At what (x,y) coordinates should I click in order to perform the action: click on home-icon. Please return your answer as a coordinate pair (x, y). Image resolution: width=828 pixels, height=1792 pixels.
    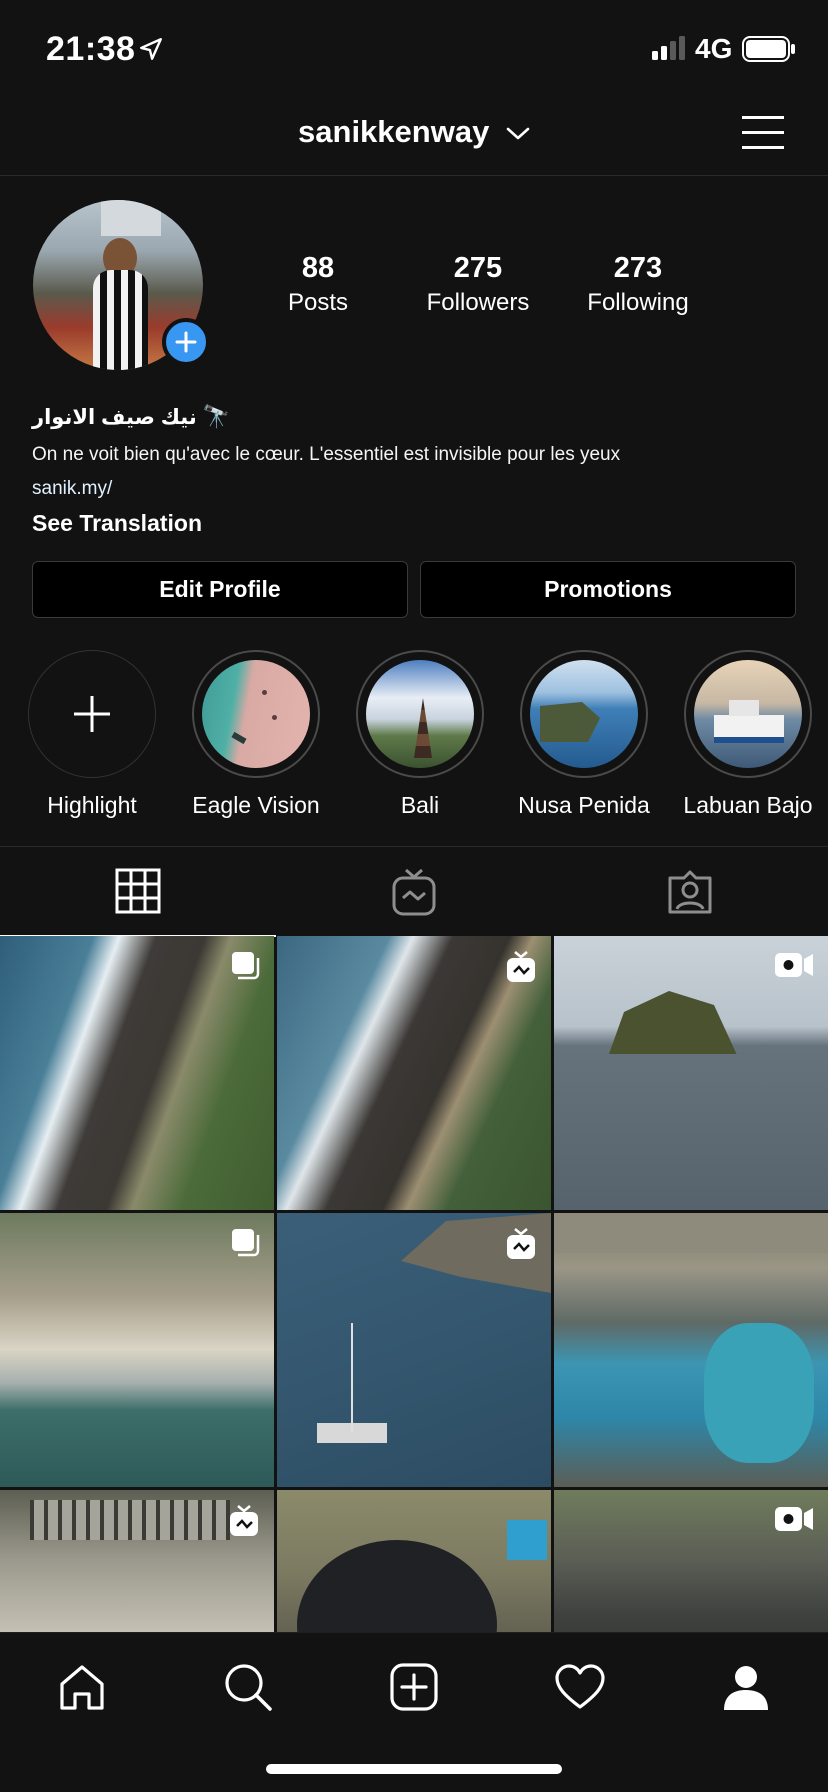
    Looking at the image, I should click on (82, 1687).